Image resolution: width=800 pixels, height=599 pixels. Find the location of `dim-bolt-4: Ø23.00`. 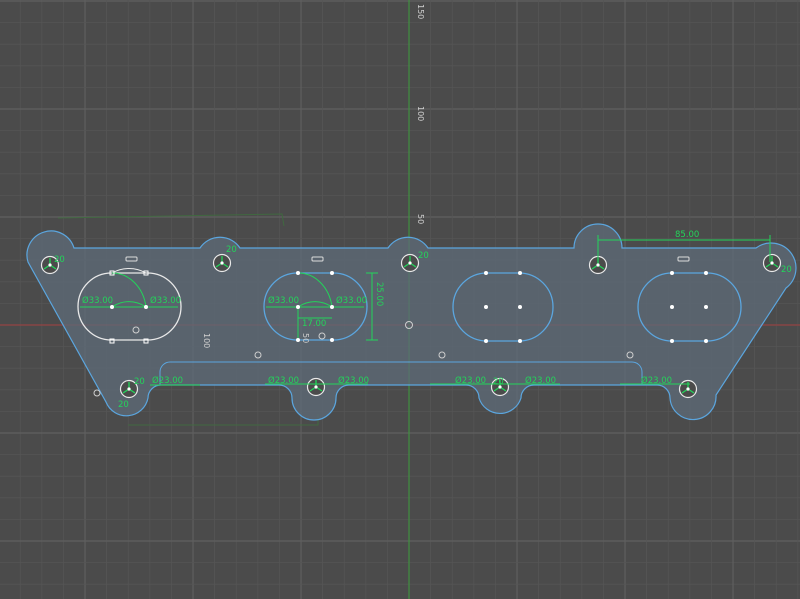

dim-bolt-4: Ø23.00 is located at coordinates (470, 380).